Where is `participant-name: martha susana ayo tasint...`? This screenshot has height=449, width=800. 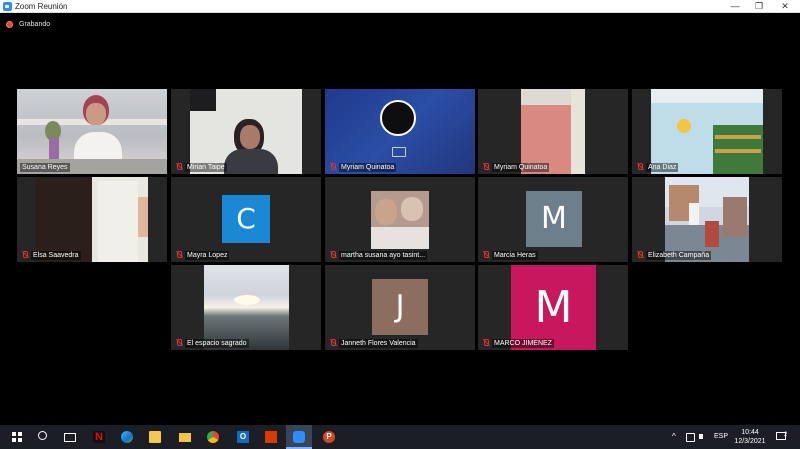
participant-name: martha susana ayo tasint... is located at coordinates (383, 255).